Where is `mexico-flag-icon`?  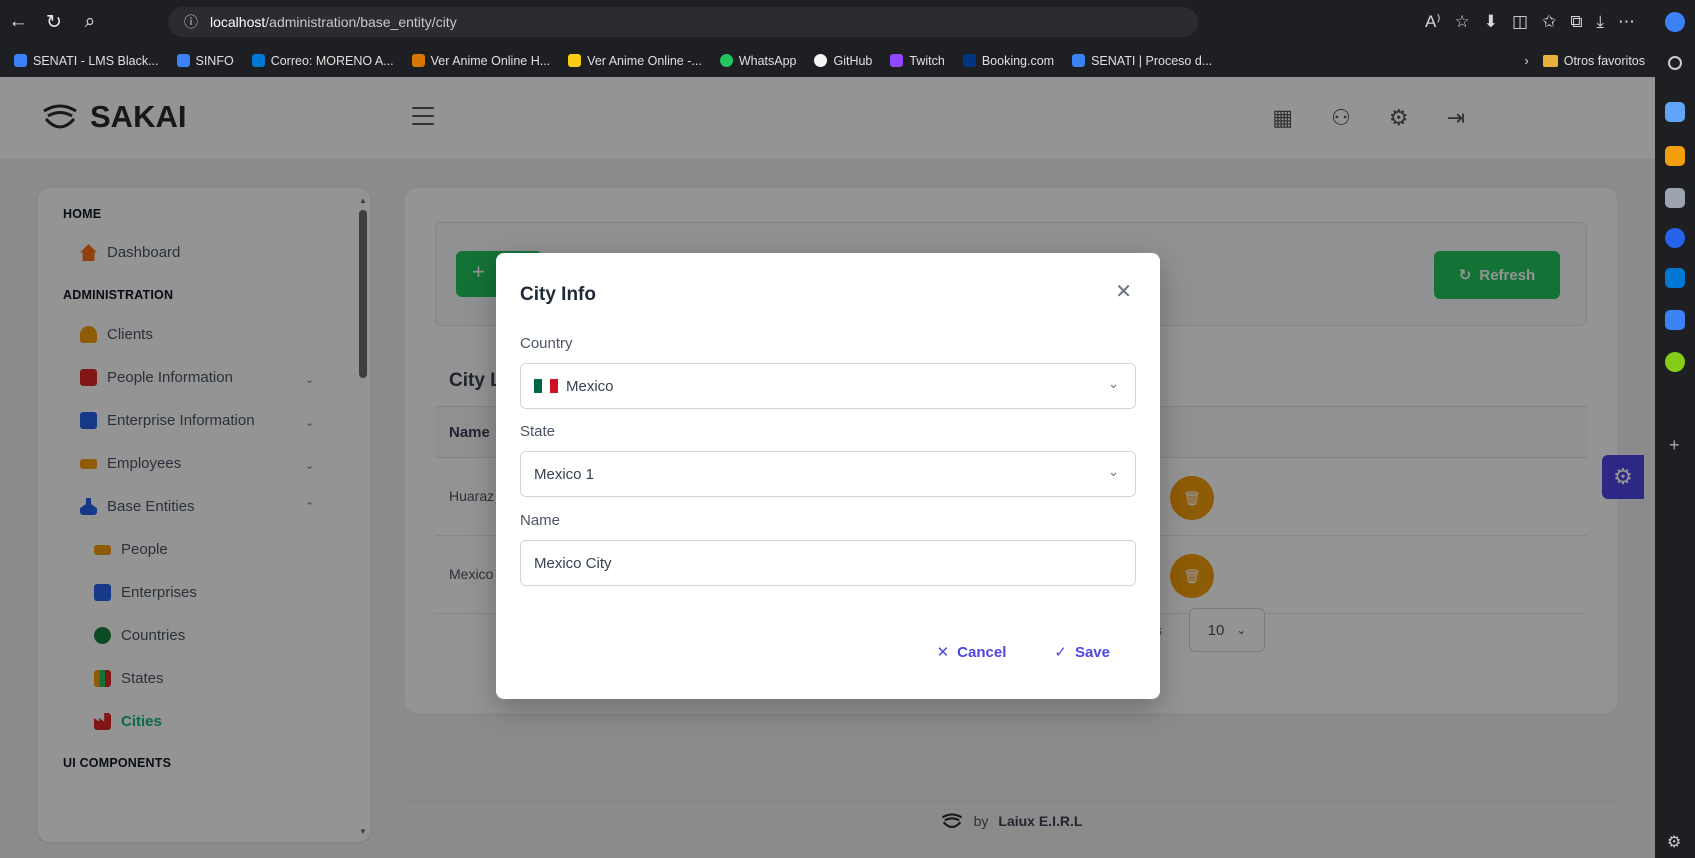
mexico-flag-icon is located at coordinates (546, 386).